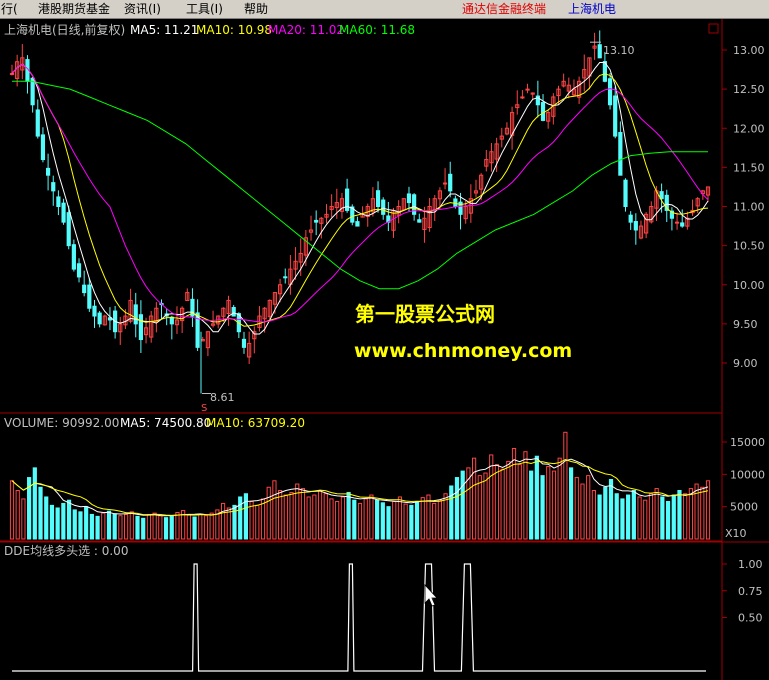 This screenshot has height=680, width=769. What do you see at coordinates (619, 50) in the screenshot?
I see `high-label: 13.10` at bounding box center [619, 50].